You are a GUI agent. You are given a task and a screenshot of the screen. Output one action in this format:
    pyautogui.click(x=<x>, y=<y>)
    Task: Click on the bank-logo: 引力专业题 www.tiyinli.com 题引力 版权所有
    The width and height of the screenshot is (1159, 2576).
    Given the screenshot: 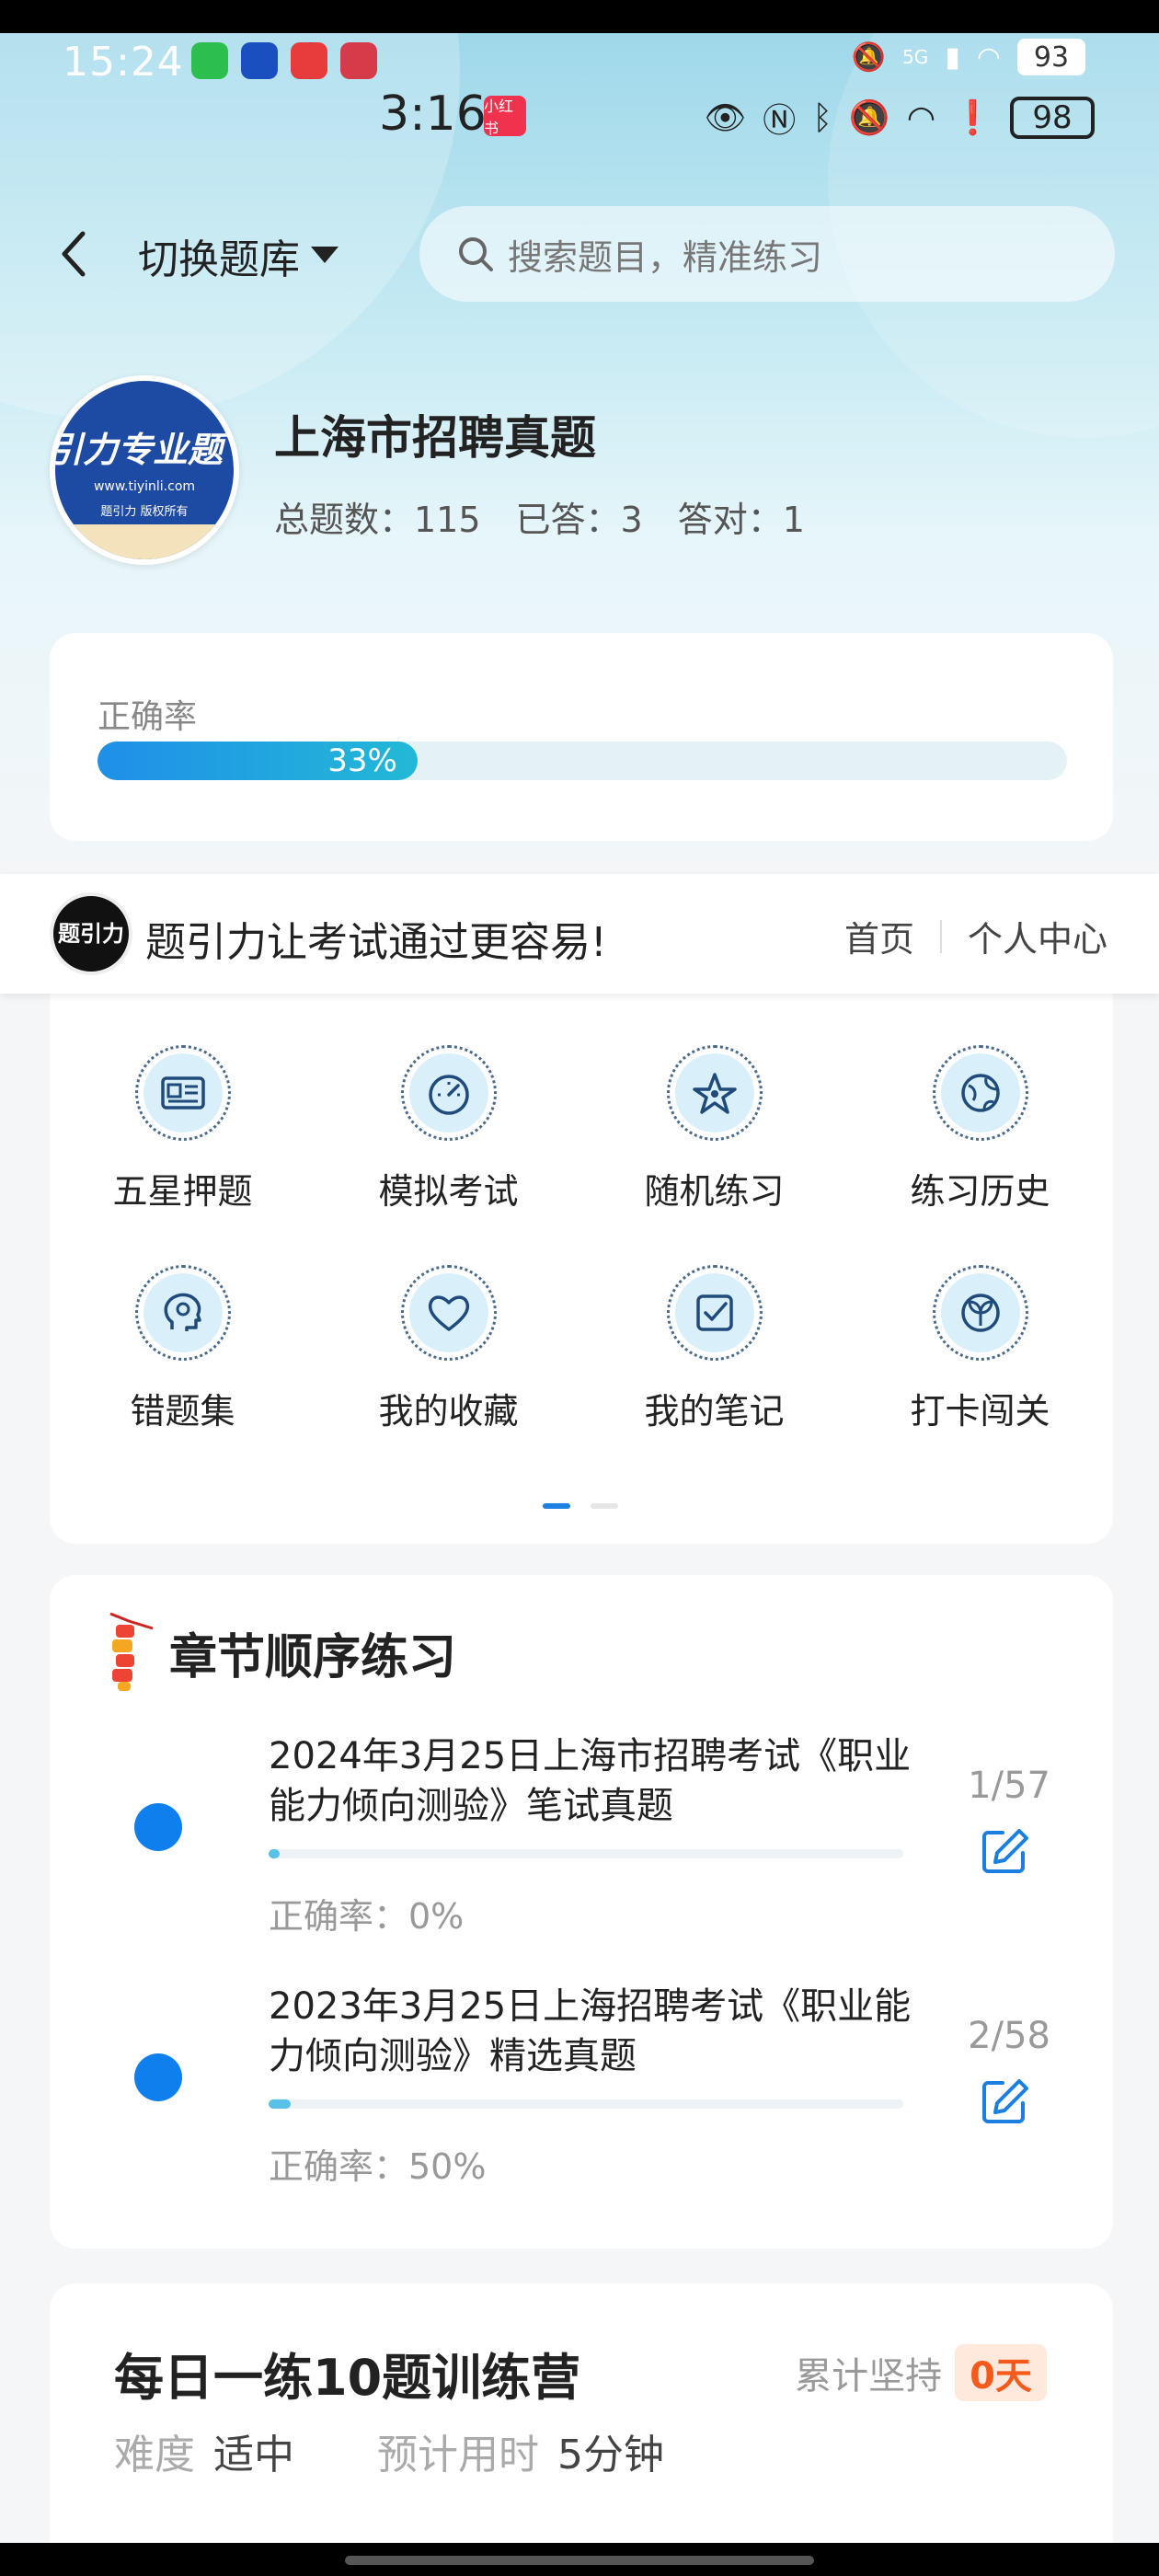 What is the action you would take?
    pyautogui.click(x=144, y=470)
    